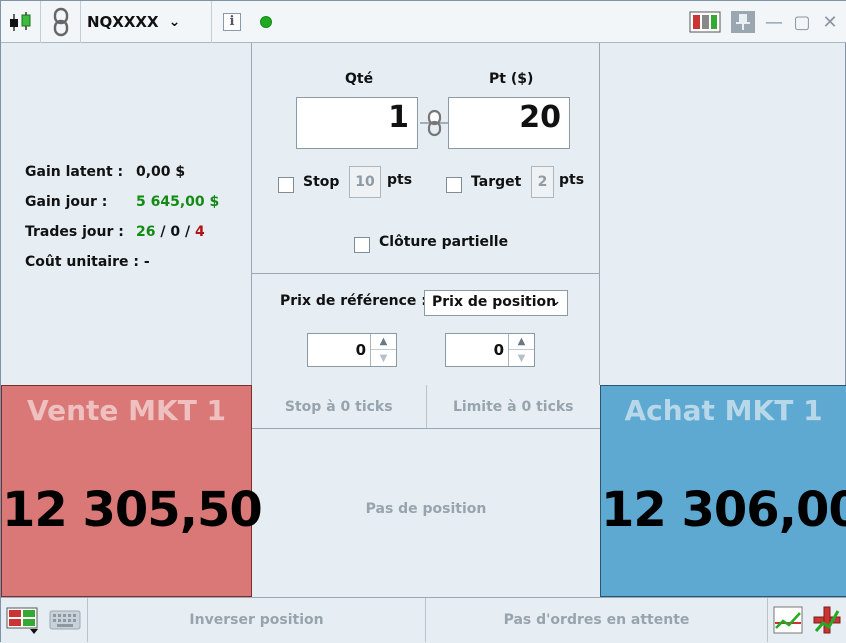 This screenshot has width=846, height=643. What do you see at coordinates (365, 182) in the screenshot?
I see `stop-points-input: 10` at bounding box center [365, 182].